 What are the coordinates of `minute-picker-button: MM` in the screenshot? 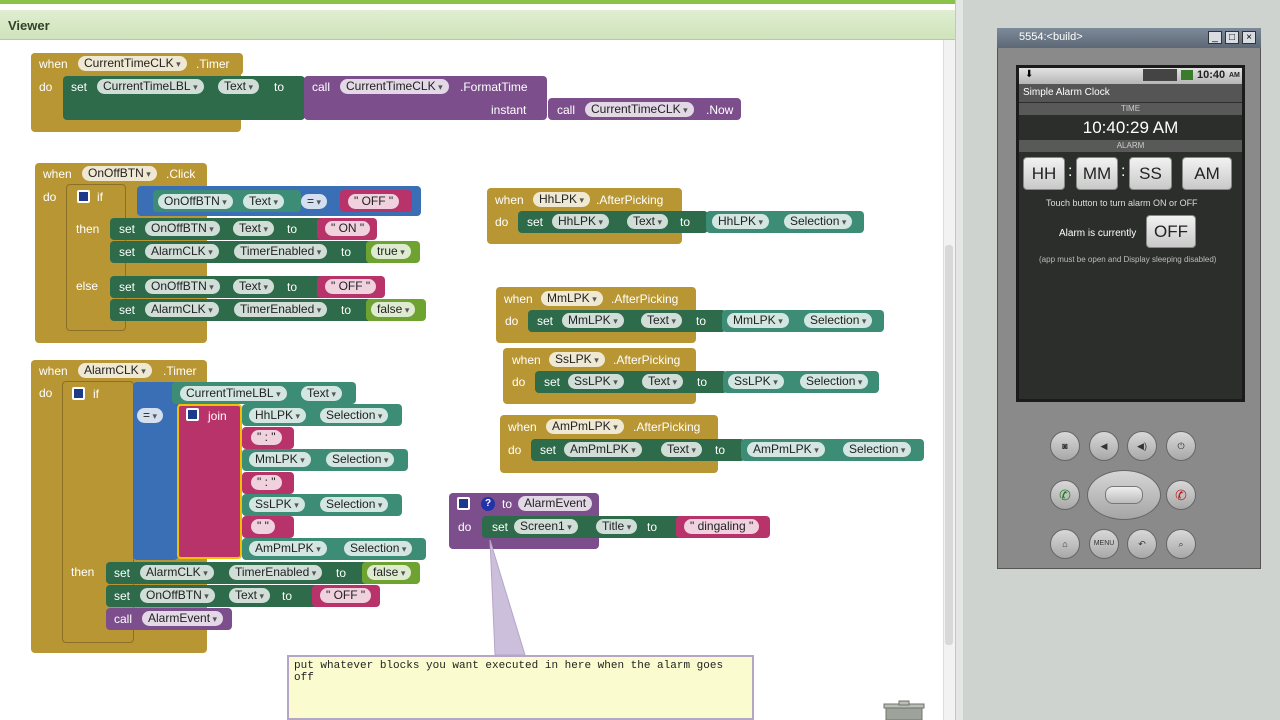 It's located at (1097, 173).